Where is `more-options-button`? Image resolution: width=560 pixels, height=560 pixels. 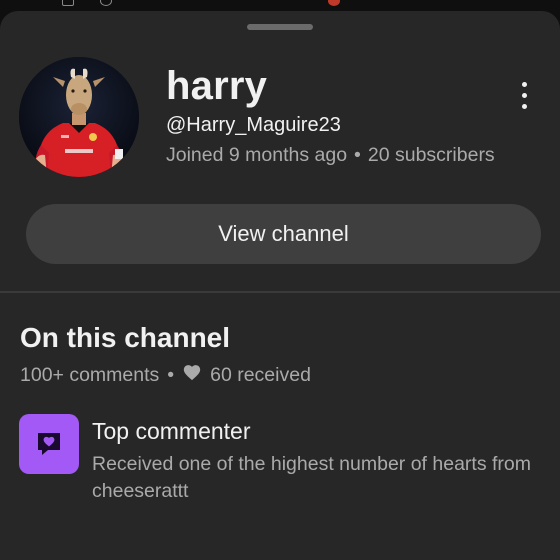
more-options-button is located at coordinates (524, 95).